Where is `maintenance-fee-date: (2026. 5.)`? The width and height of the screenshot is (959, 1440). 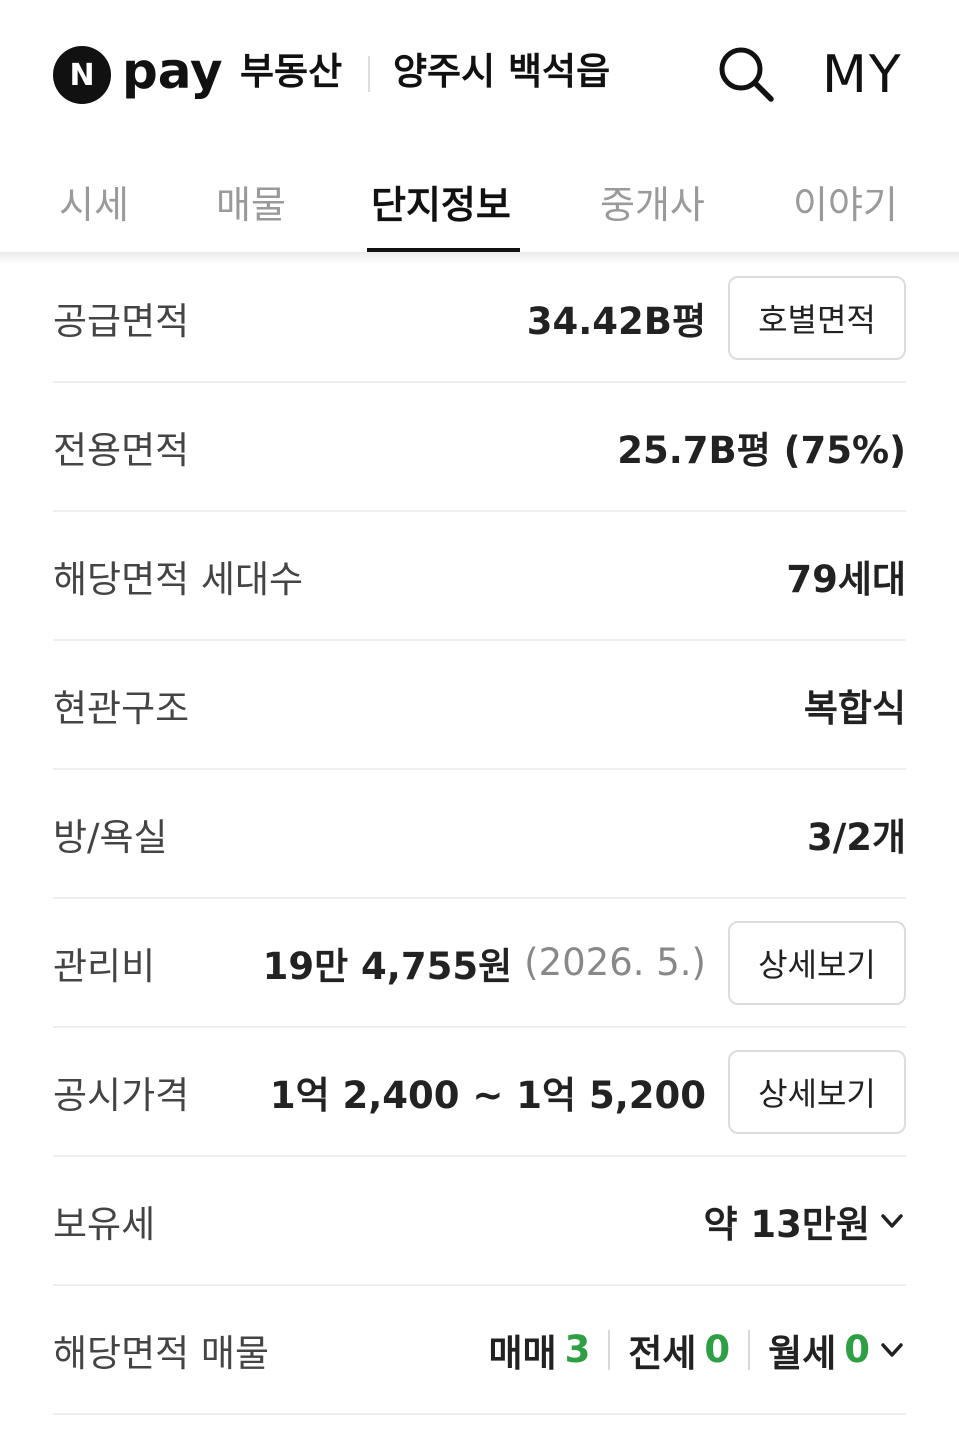
maintenance-fee-date: (2026. 5.) is located at coordinates (615, 962).